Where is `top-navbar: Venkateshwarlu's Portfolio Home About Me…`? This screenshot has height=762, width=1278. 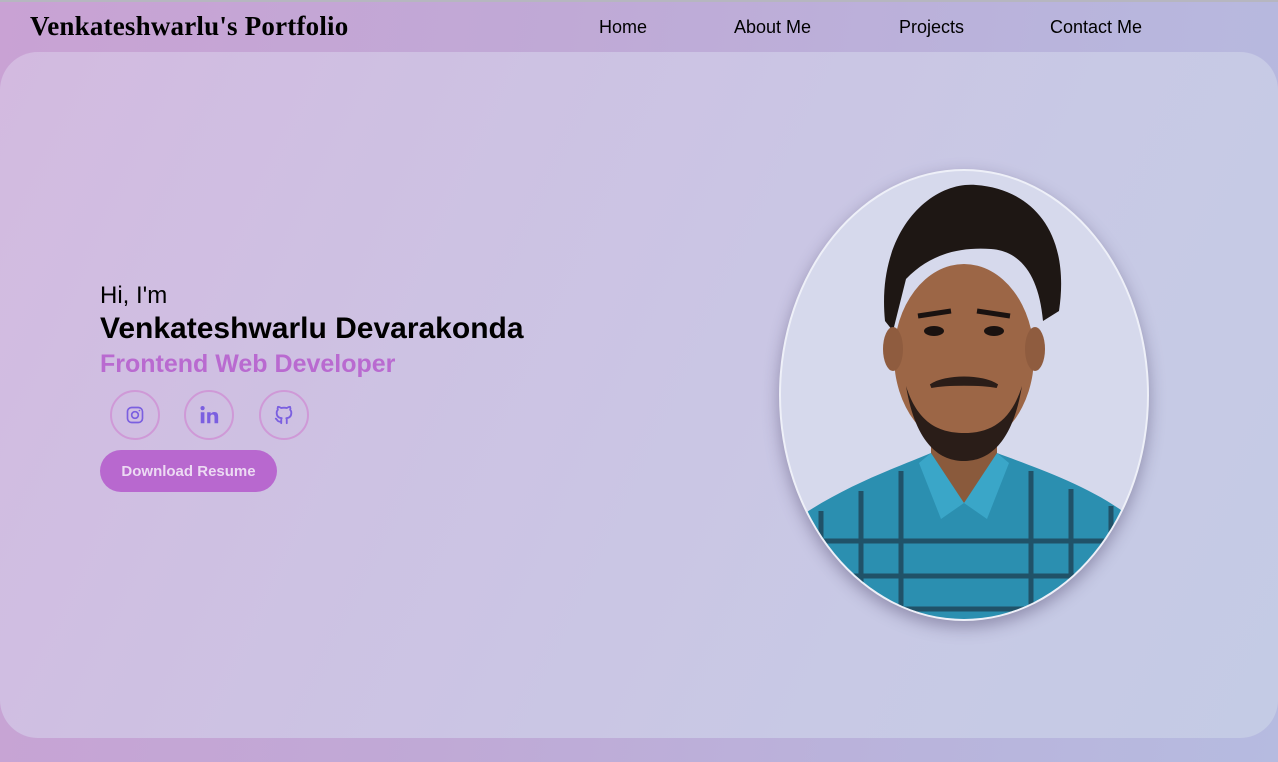 top-navbar: Venkateshwarlu's Portfolio Home About Me… is located at coordinates (639, 26).